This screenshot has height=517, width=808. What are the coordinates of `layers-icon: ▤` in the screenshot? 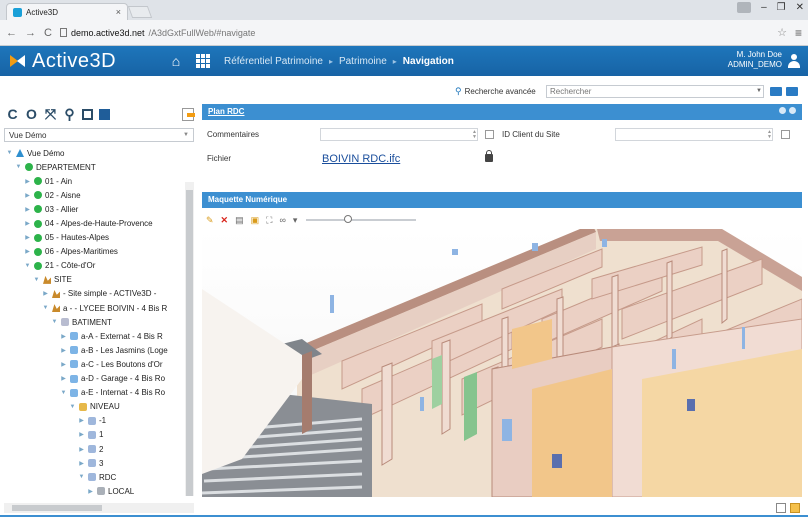 It's located at (239, 220).